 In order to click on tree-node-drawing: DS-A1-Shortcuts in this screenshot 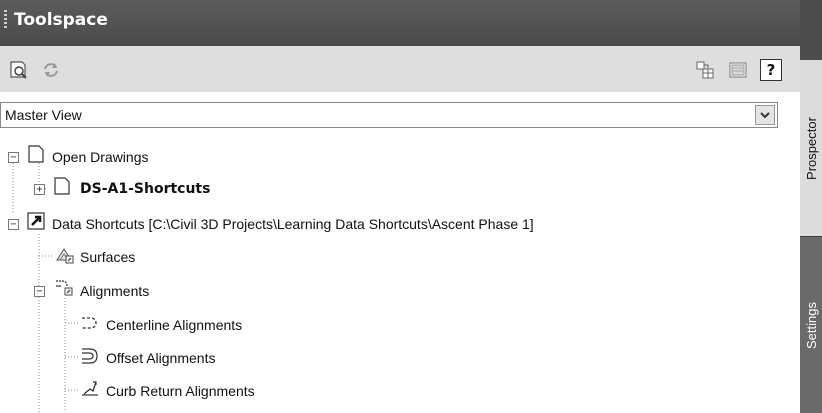, I will do `click(145, 189)`.